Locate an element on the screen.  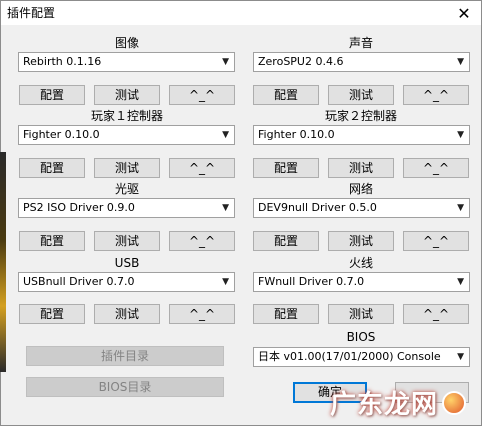
plugin-directory-button: 插件目录 is located at coordinates (125, 356).